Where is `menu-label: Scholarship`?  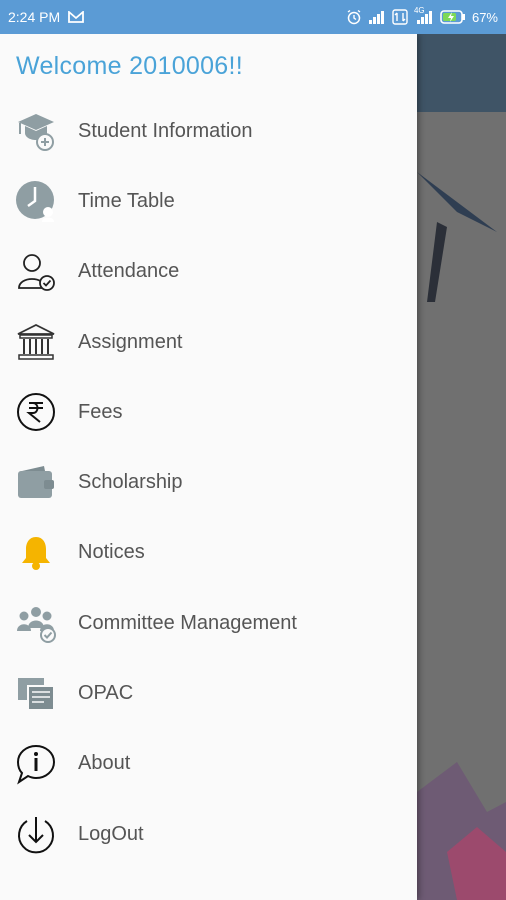
menu-label: Scholarship is located at coordinates (130, 482).